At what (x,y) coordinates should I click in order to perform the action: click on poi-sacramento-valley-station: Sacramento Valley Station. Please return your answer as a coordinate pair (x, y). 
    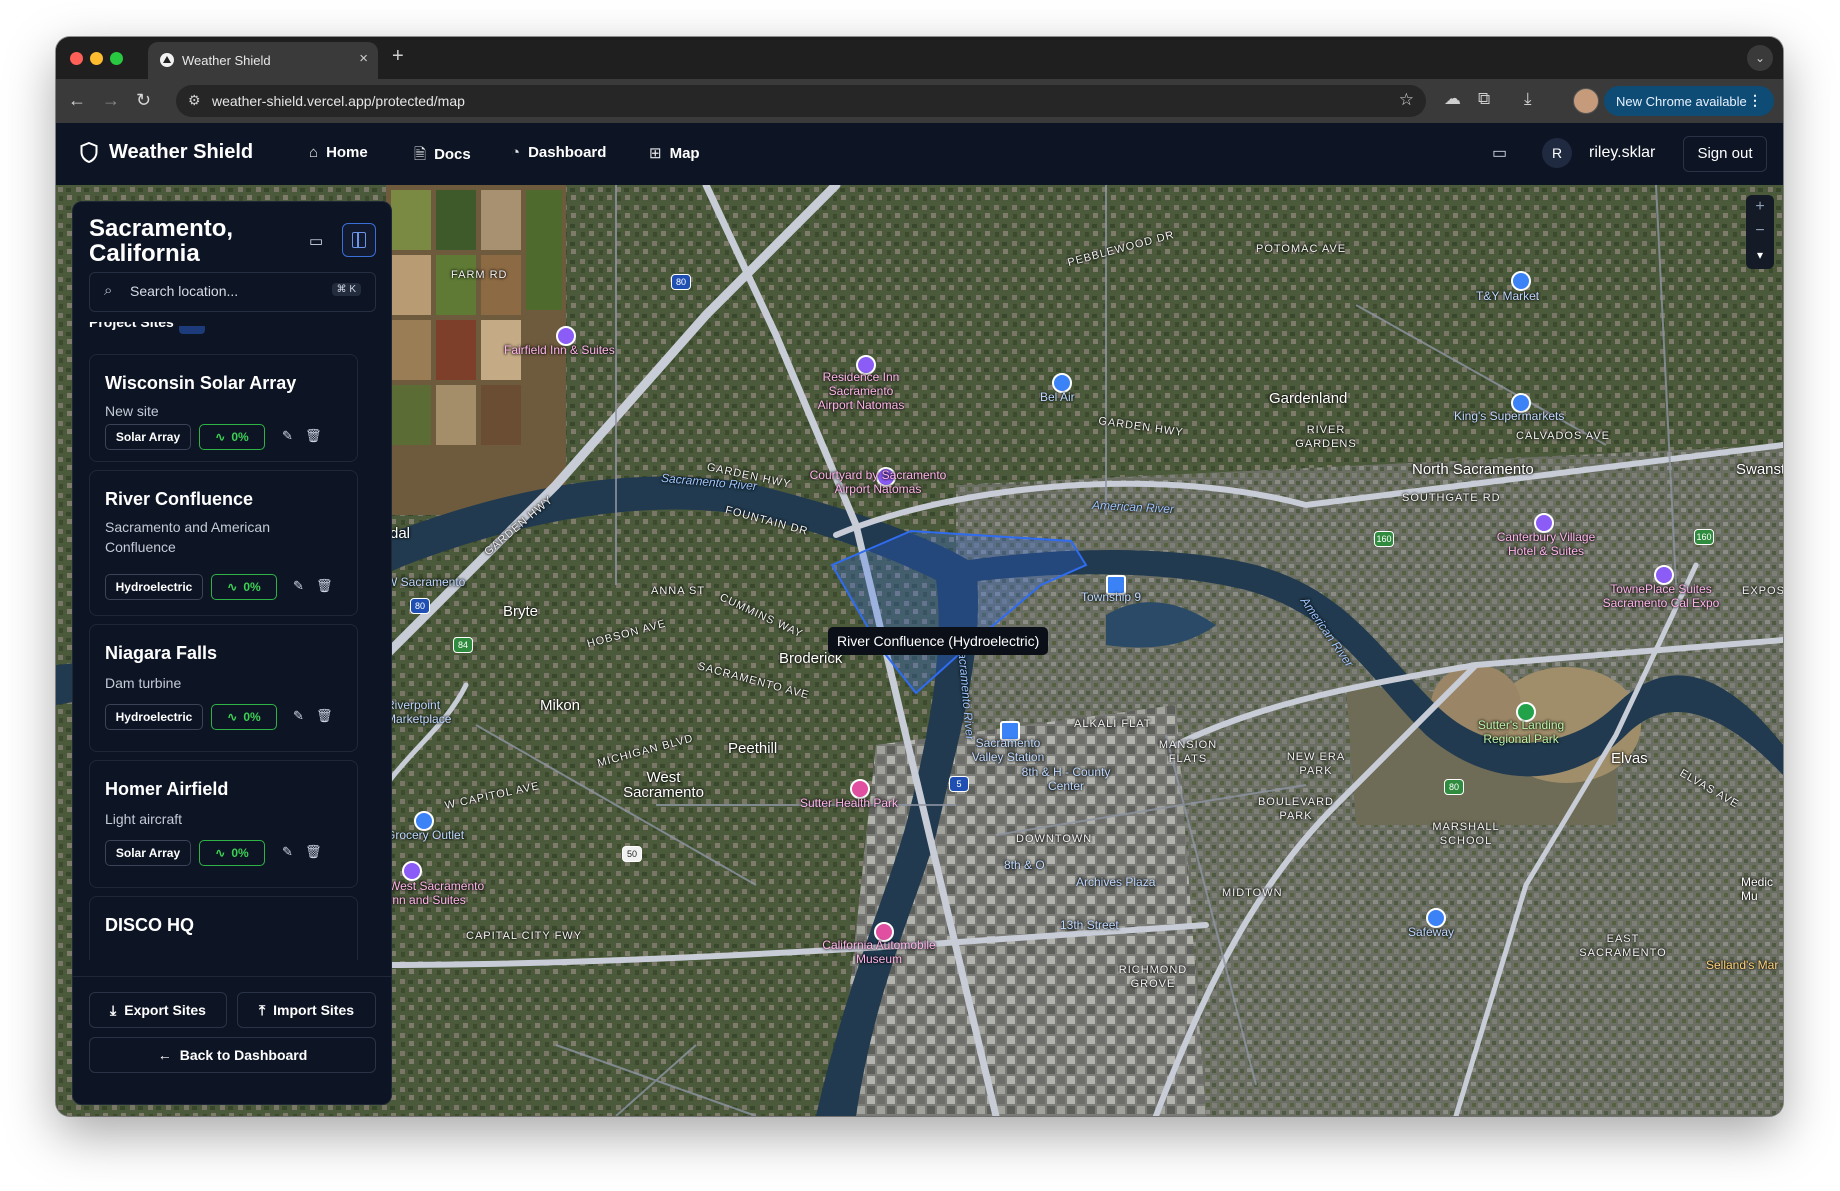
    Looking at the image, I should click on (1008, 750).